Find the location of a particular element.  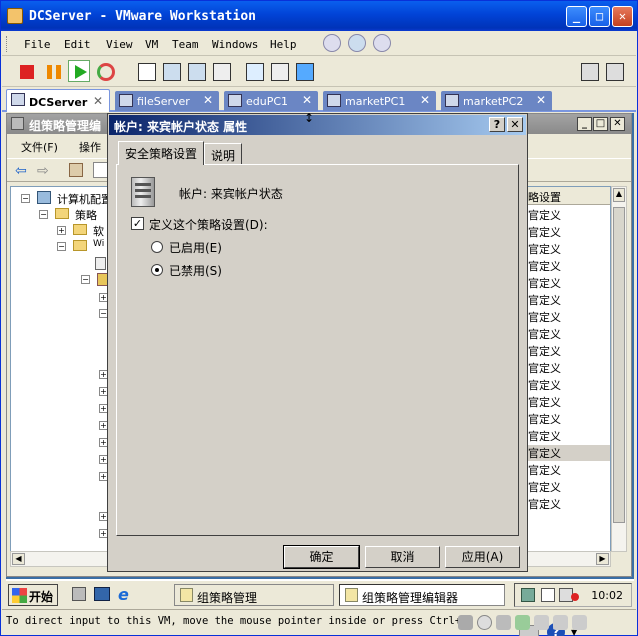

define-policy-label: 定义这个策略设置(D): is located at coordinates (208, 224).